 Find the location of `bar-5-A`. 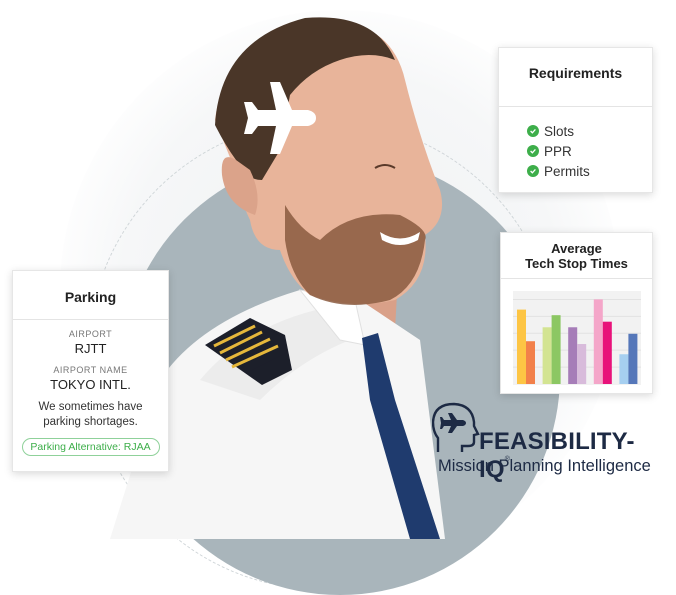

bar-5-A is located at coordinates (624, 369).